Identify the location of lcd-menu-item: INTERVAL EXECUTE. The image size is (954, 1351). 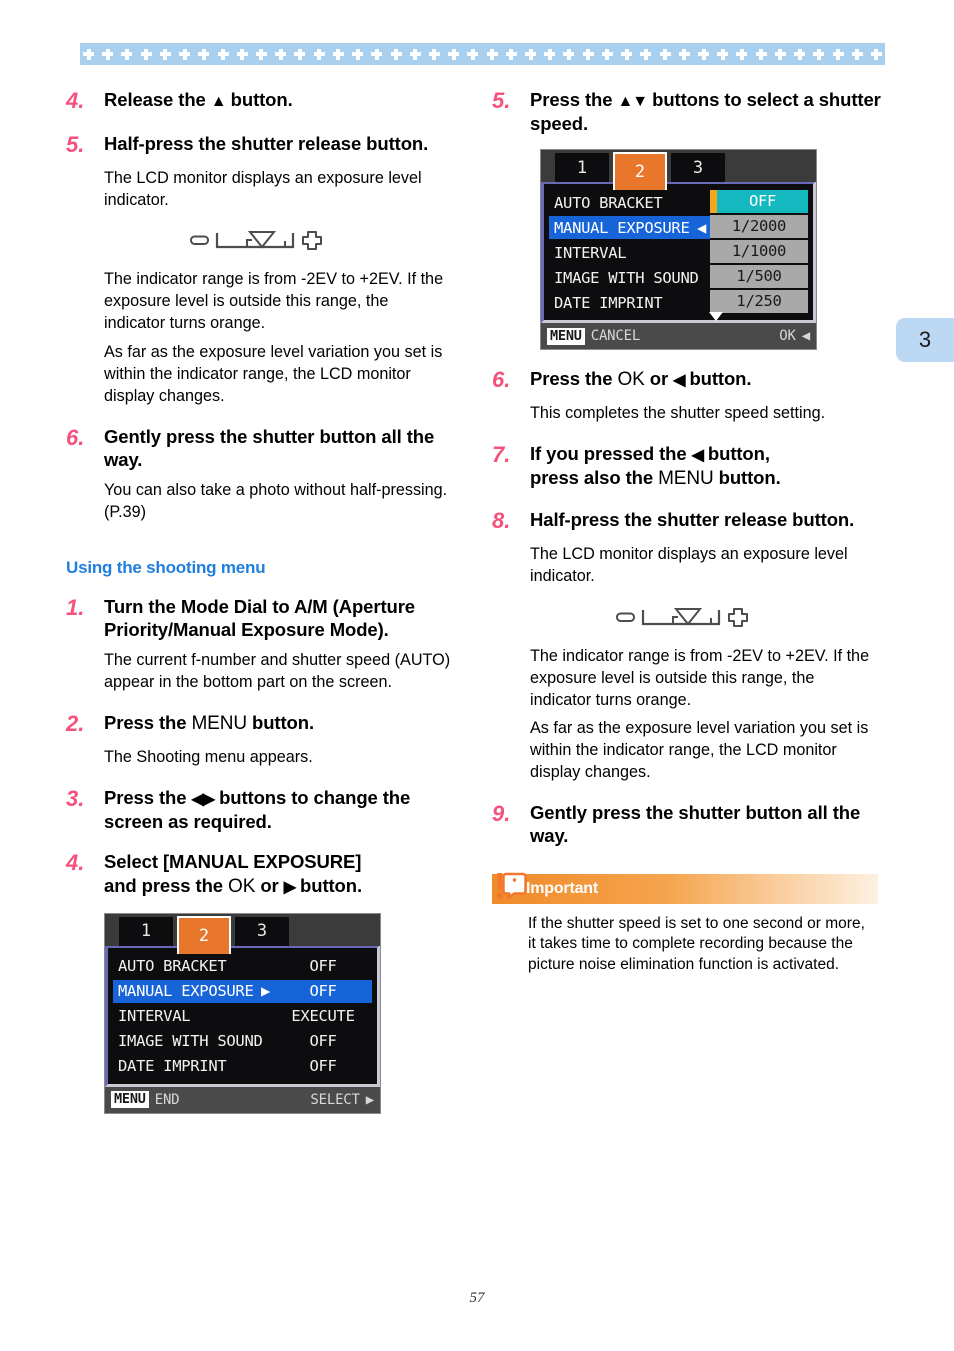
(242, 1016).